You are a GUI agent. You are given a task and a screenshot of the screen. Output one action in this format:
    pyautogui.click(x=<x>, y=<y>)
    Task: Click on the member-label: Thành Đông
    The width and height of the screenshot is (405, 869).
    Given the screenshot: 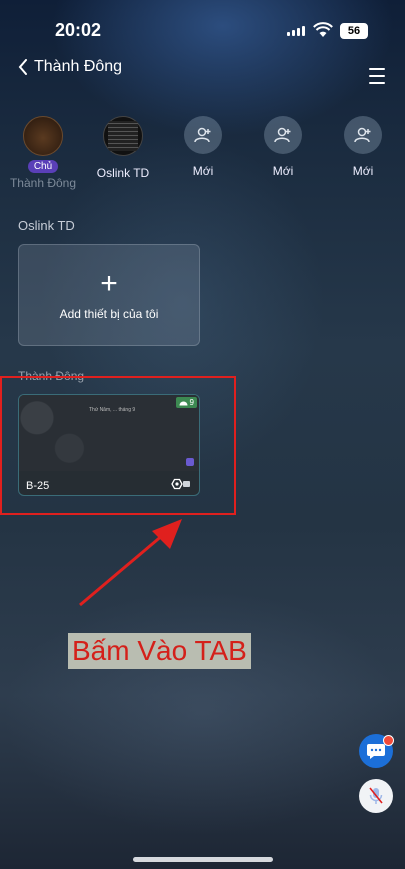 What is the action you would take?
    pyautogui.click(x=43, y=183)
    